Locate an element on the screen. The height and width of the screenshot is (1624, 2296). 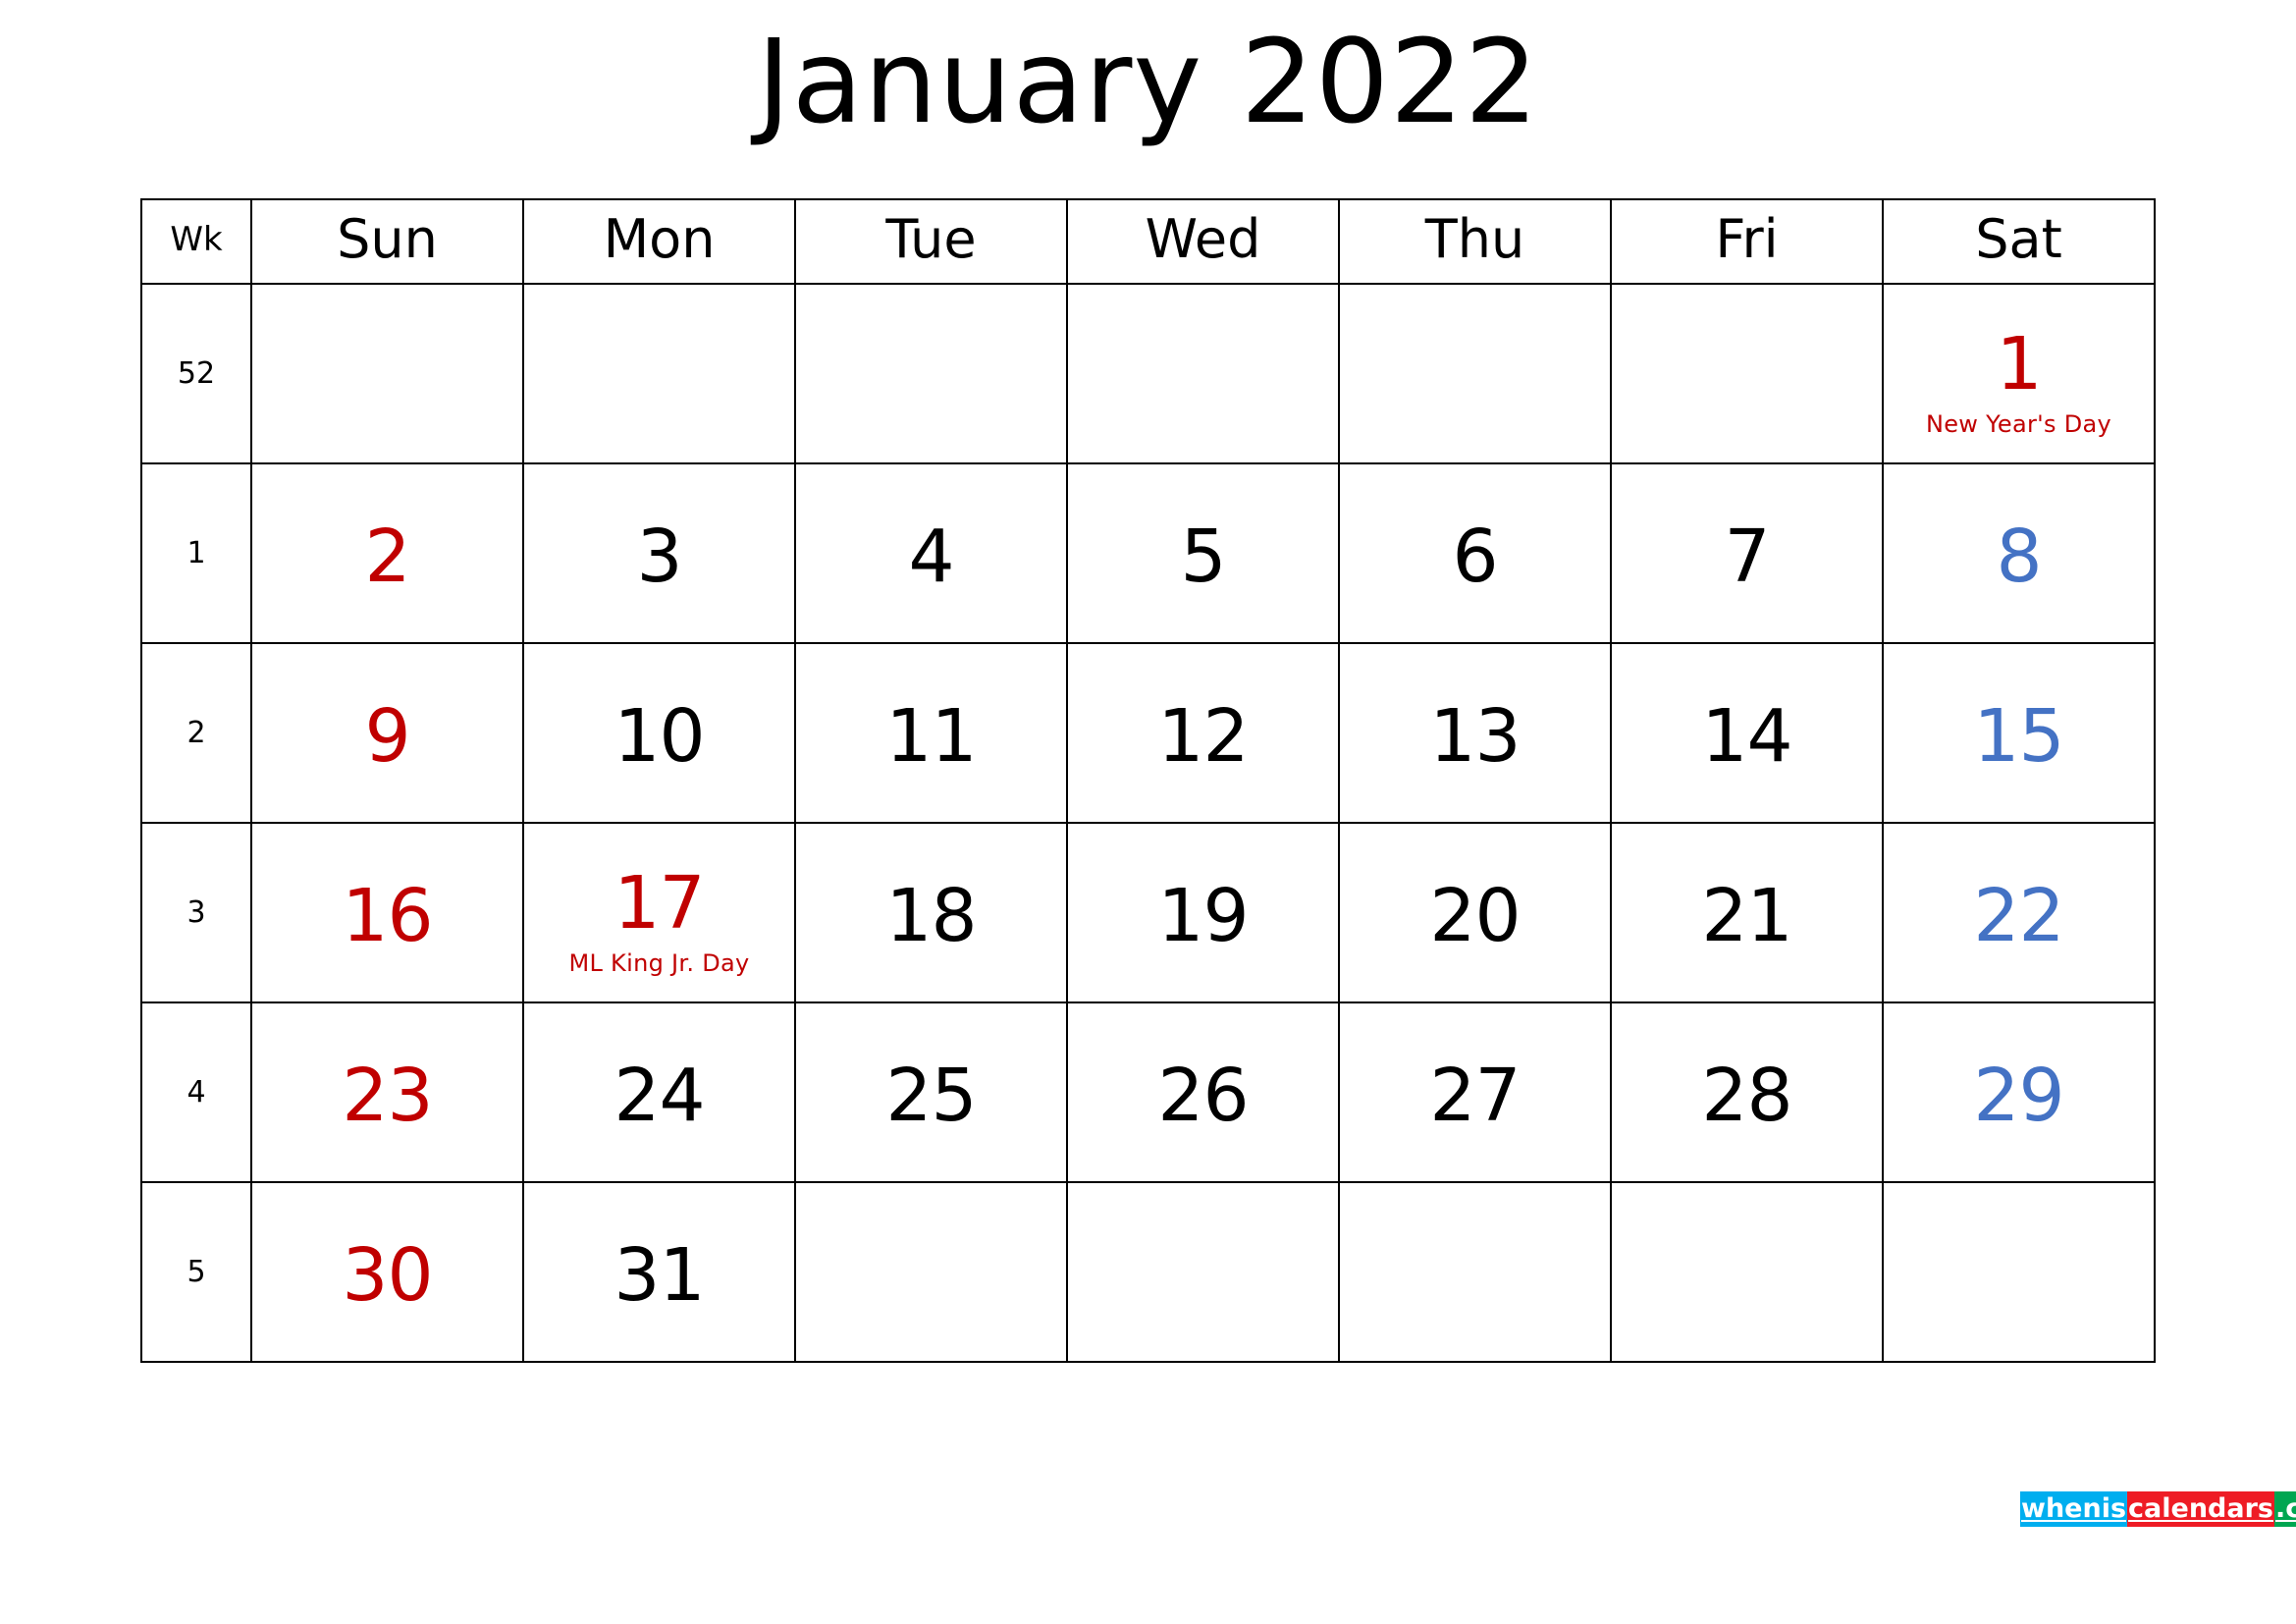
watermark-part-calendars: calendars is located at coordinates (2201, 1509).